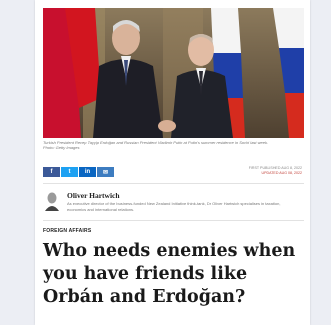 The height and width of the screenshot is (325, 331). I want to click on facebook-icon: f, so click(51, 172).